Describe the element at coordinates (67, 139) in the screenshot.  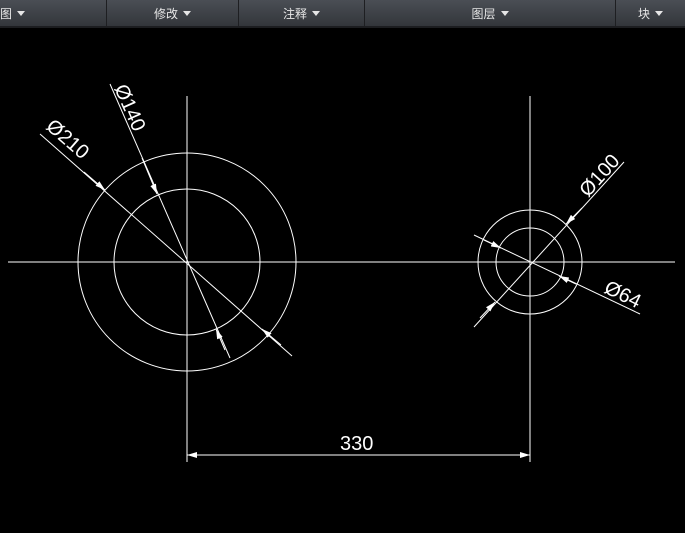
I see `dim-text-d210: Ø210` at that location.